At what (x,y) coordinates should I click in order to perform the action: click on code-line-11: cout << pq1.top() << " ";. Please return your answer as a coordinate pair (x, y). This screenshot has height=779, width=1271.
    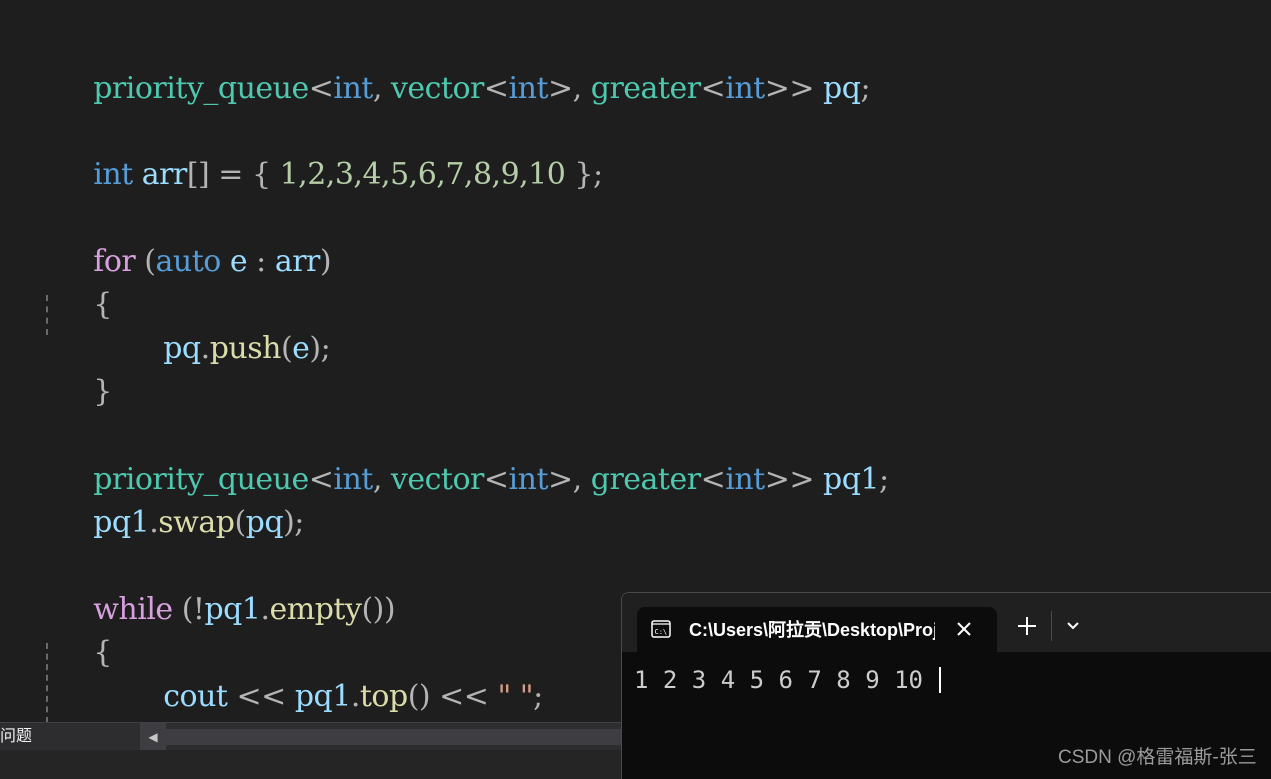
    Looking at the image, I should click on (326, 678).